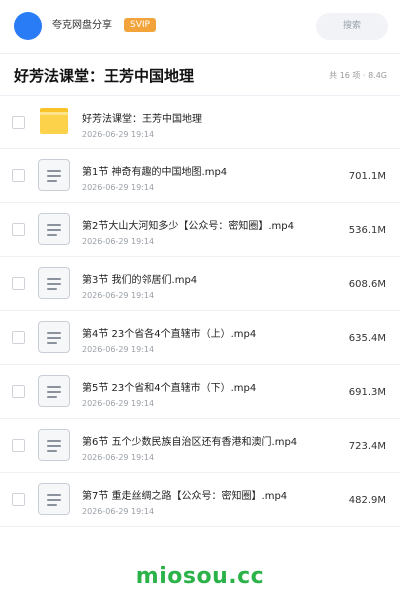 The image size is (400, 600). I want to click on file-size: 635.4M, so click(367, 338).